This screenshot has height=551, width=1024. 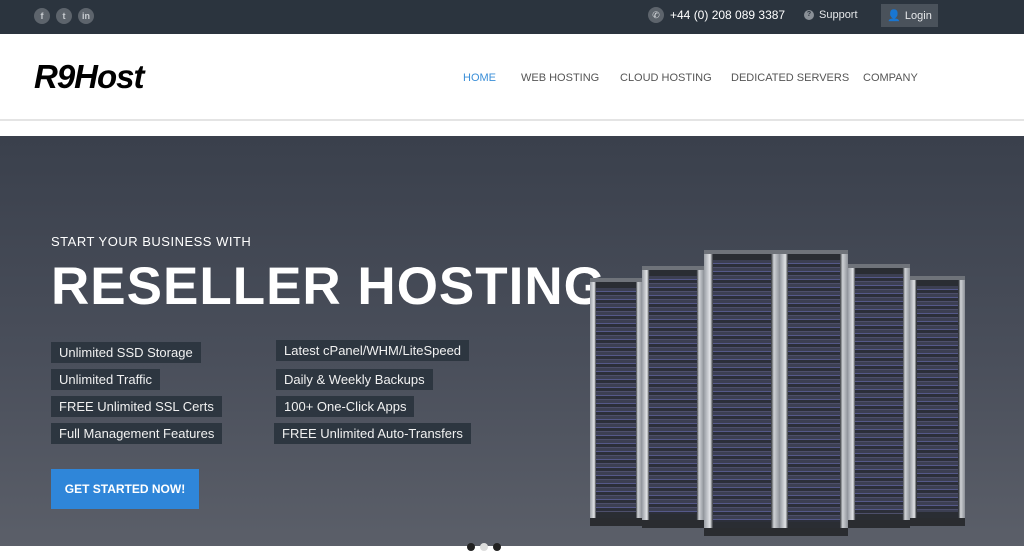 I want to click on logo: R9Host, so click(x=89, y=77).